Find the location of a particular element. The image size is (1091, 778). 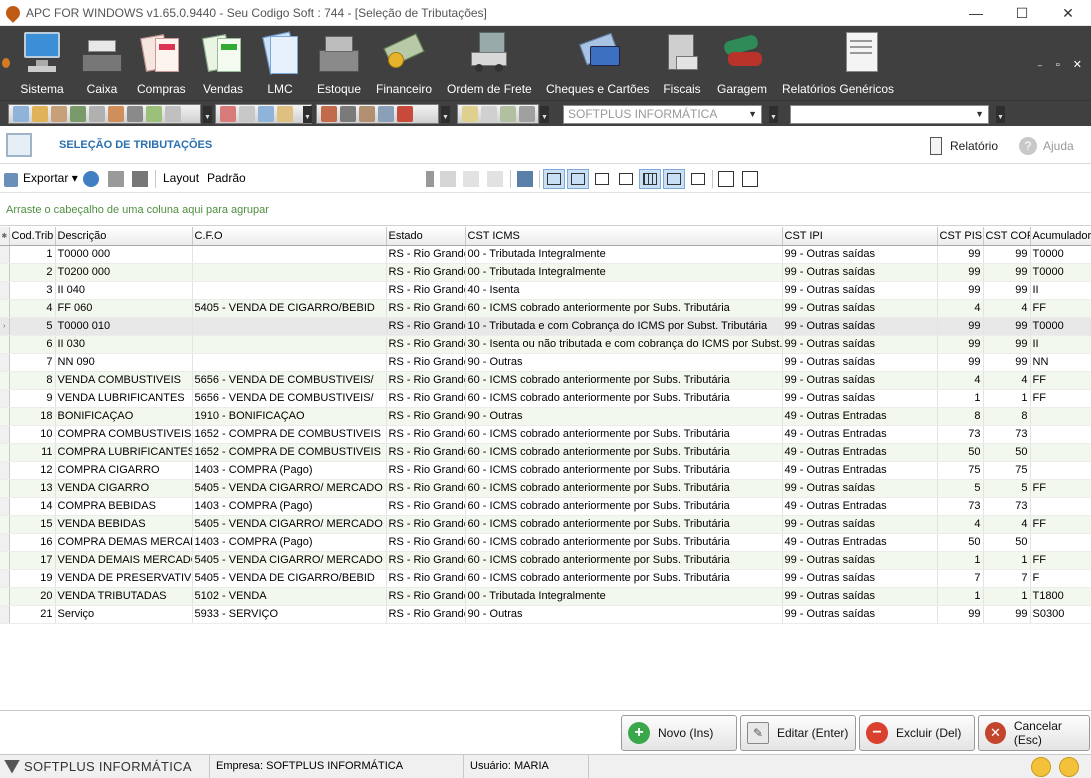

table-cell: S0300 is located at coordinates (1060, 614).